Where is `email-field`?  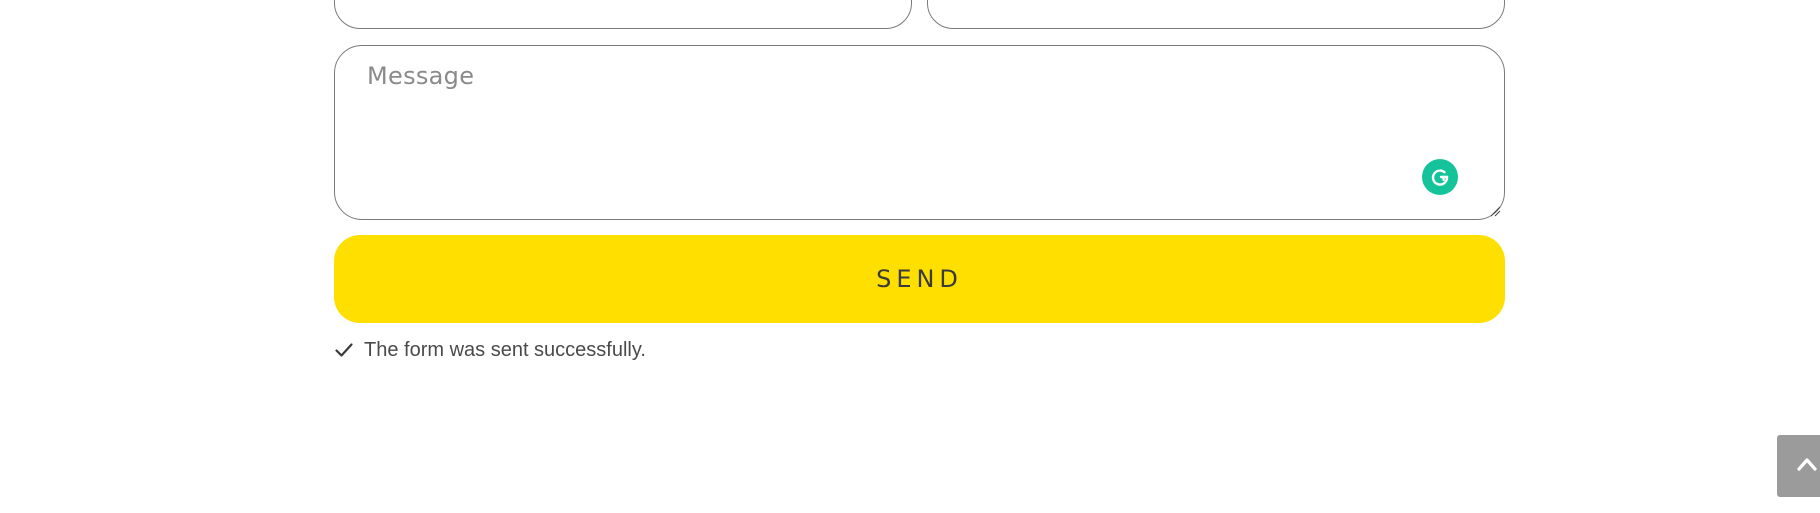 email-field is located at coordinates (1216, 14).